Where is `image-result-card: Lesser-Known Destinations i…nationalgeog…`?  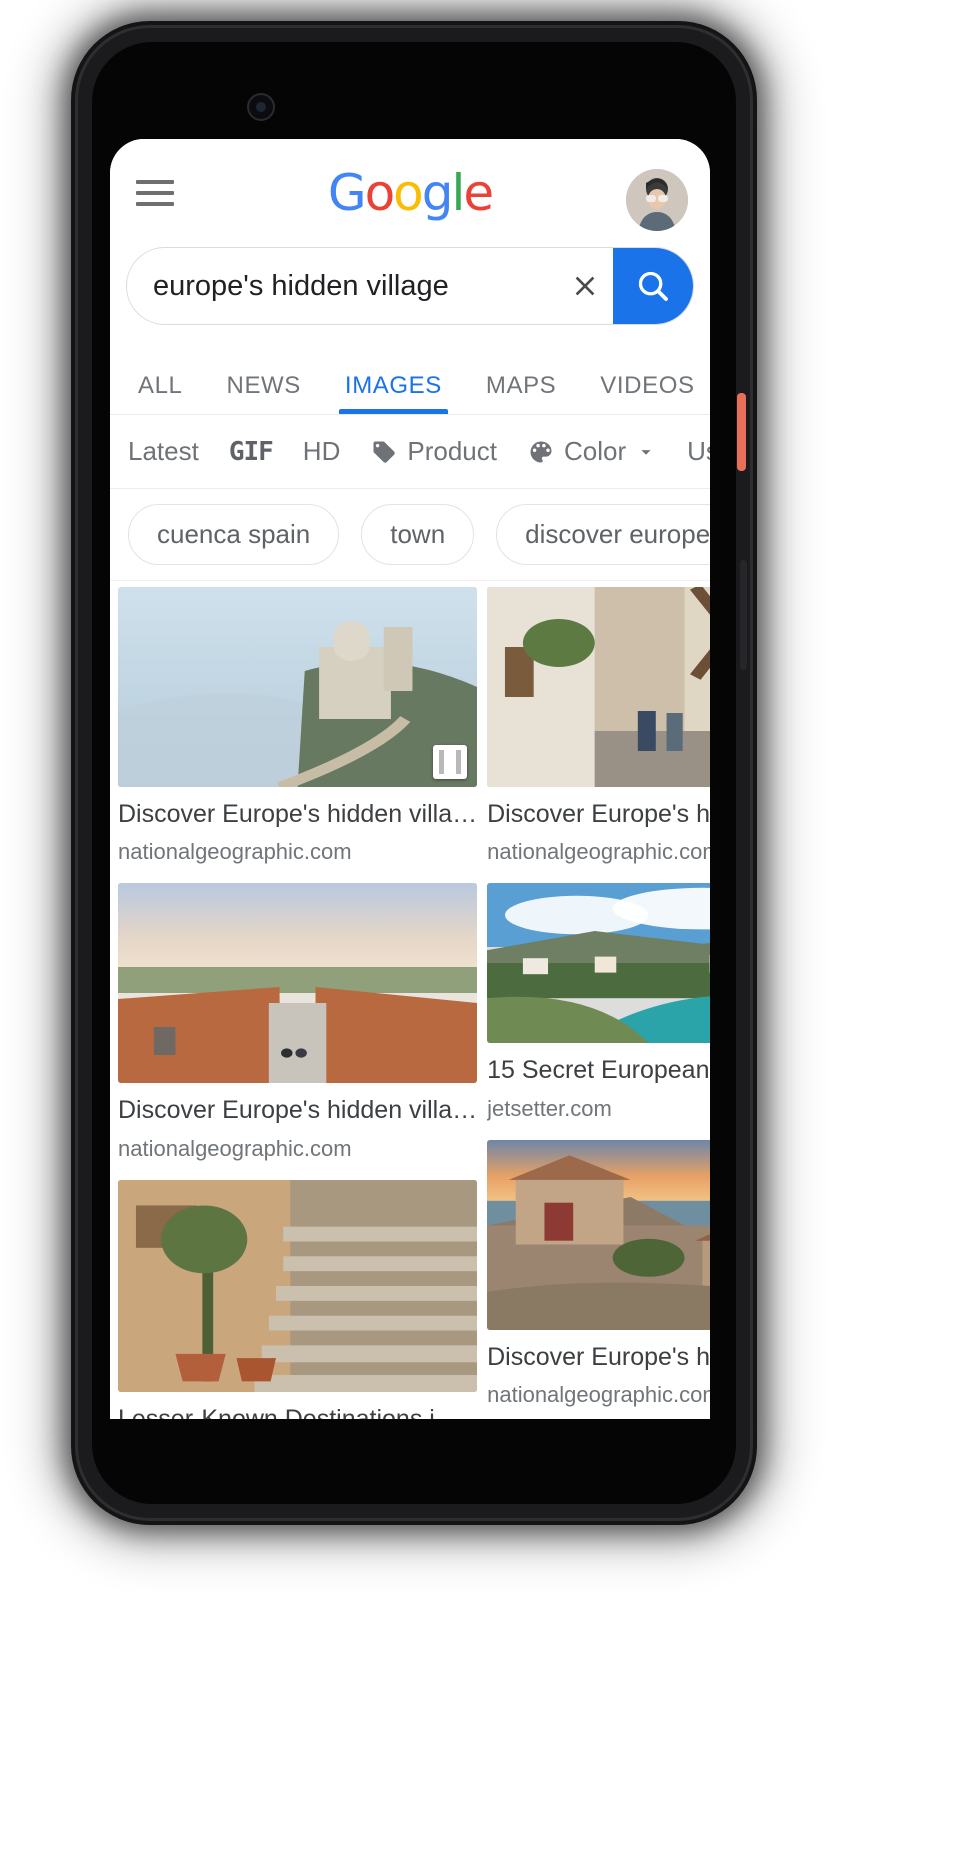 image-result-card: Lesser-Known Destinations i…nationalgeog… is located at coordinates (298, 1299).